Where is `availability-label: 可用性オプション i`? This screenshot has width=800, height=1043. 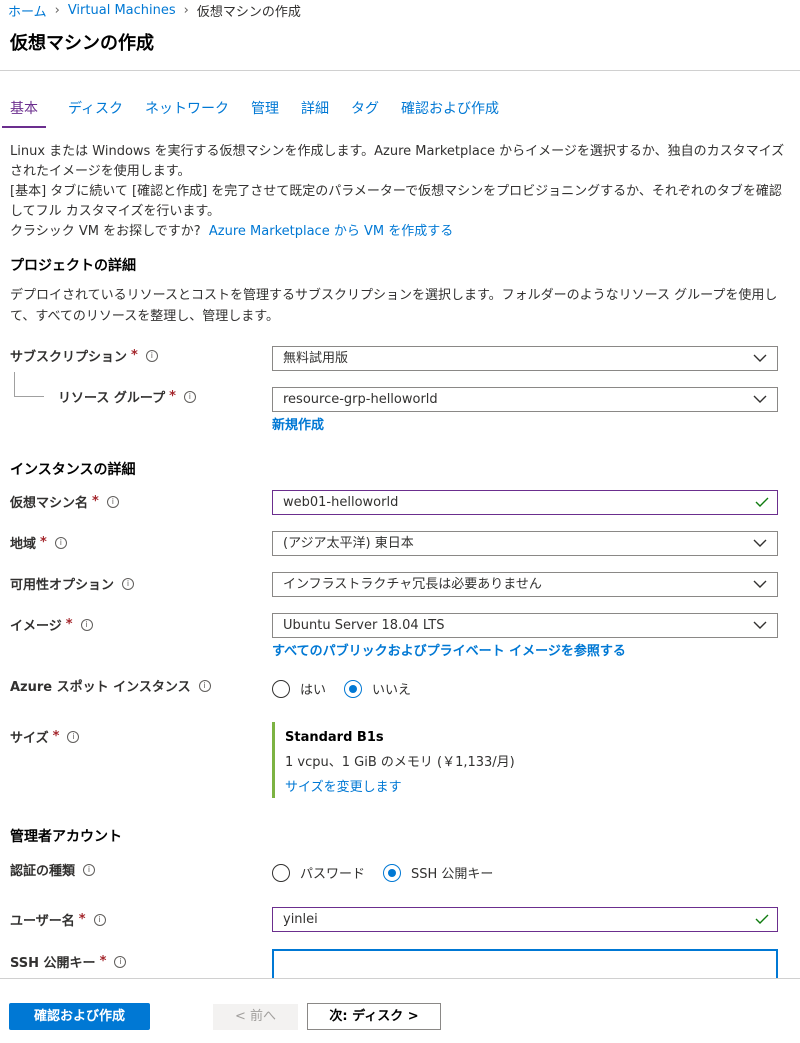 availability-label: 可用性オプション i is located at coordinates (72, 583).